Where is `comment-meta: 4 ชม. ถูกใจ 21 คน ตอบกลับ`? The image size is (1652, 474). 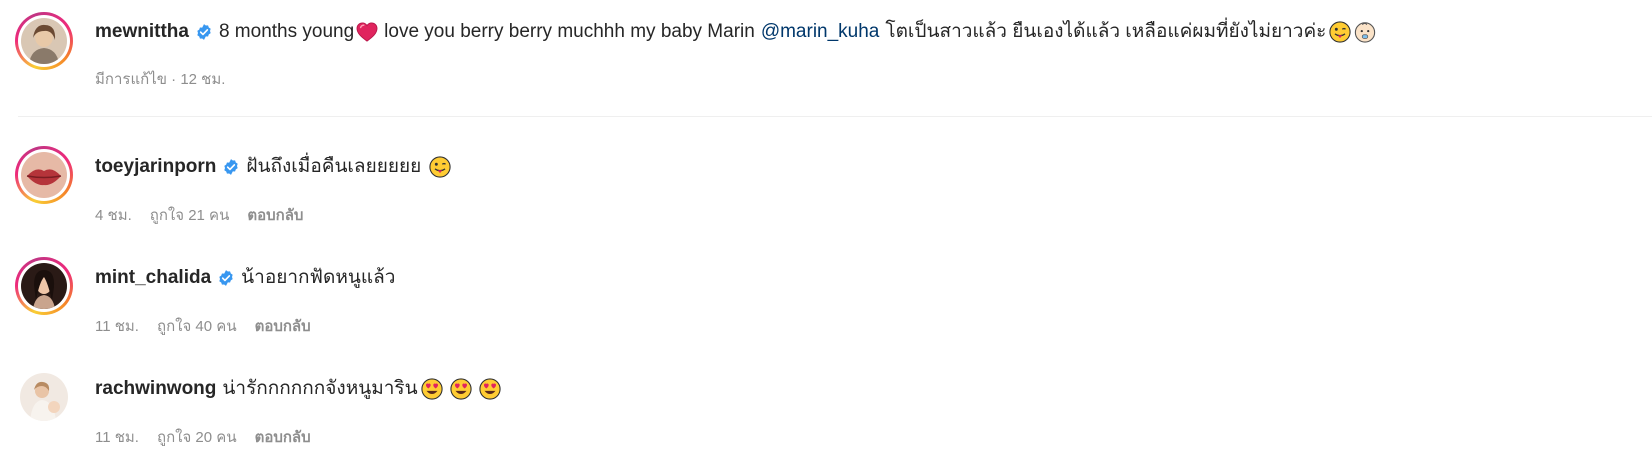
comment-meta: 4 ชม. ถูกใจ 21 คน ตอบกลับ is located at coordinates (208, 216).